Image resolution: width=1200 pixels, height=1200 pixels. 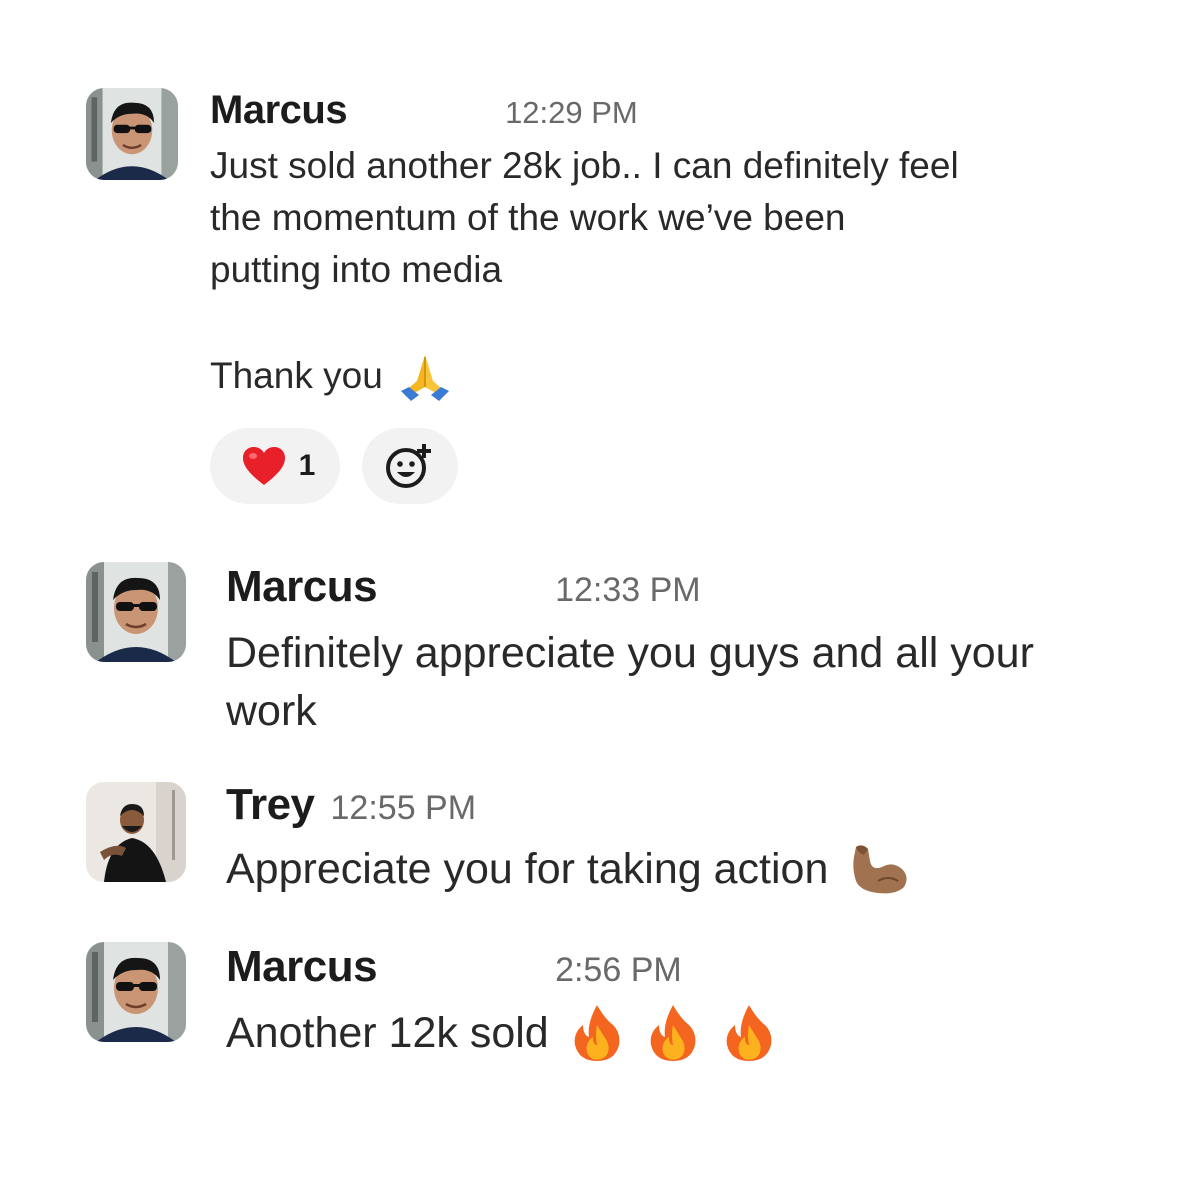 What do you see at coordinates (425, 376) in the screenshot?
I see `folded-hands-icon` at bounding box center [425, 376].